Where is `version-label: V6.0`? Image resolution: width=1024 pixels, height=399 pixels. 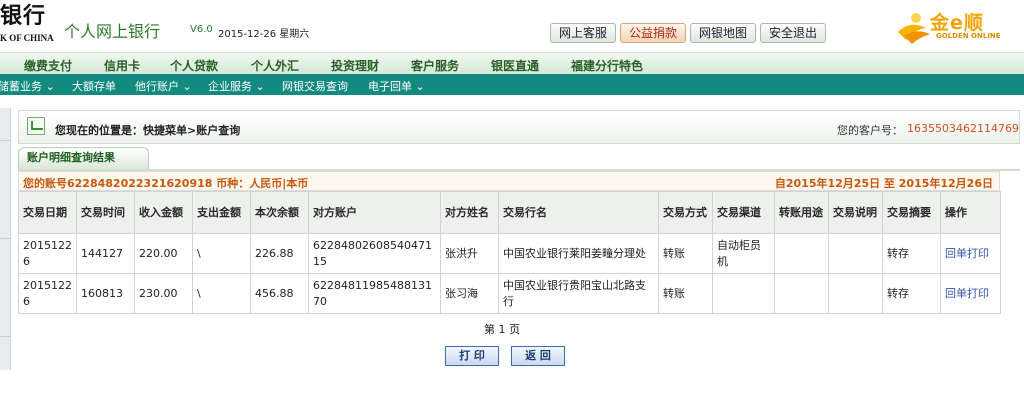 version-label: V6.0 is located at coordinates (201, 29).